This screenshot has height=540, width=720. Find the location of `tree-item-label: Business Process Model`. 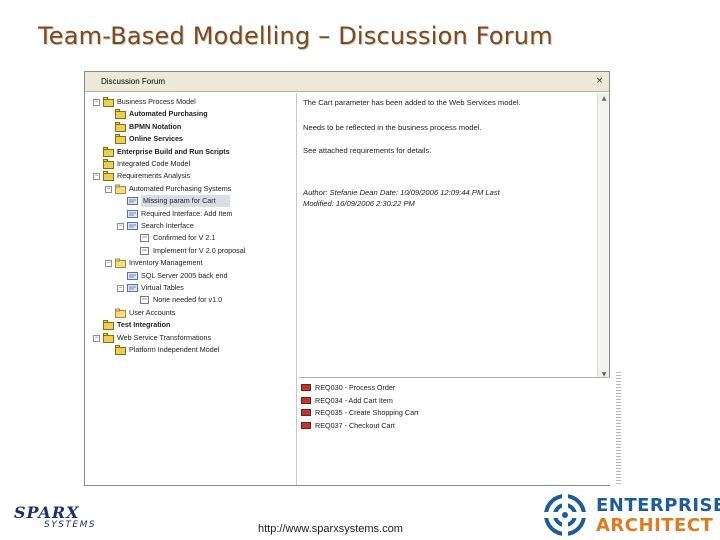

tree-item-label: Business Process Model is located at coordinates (156, 101).